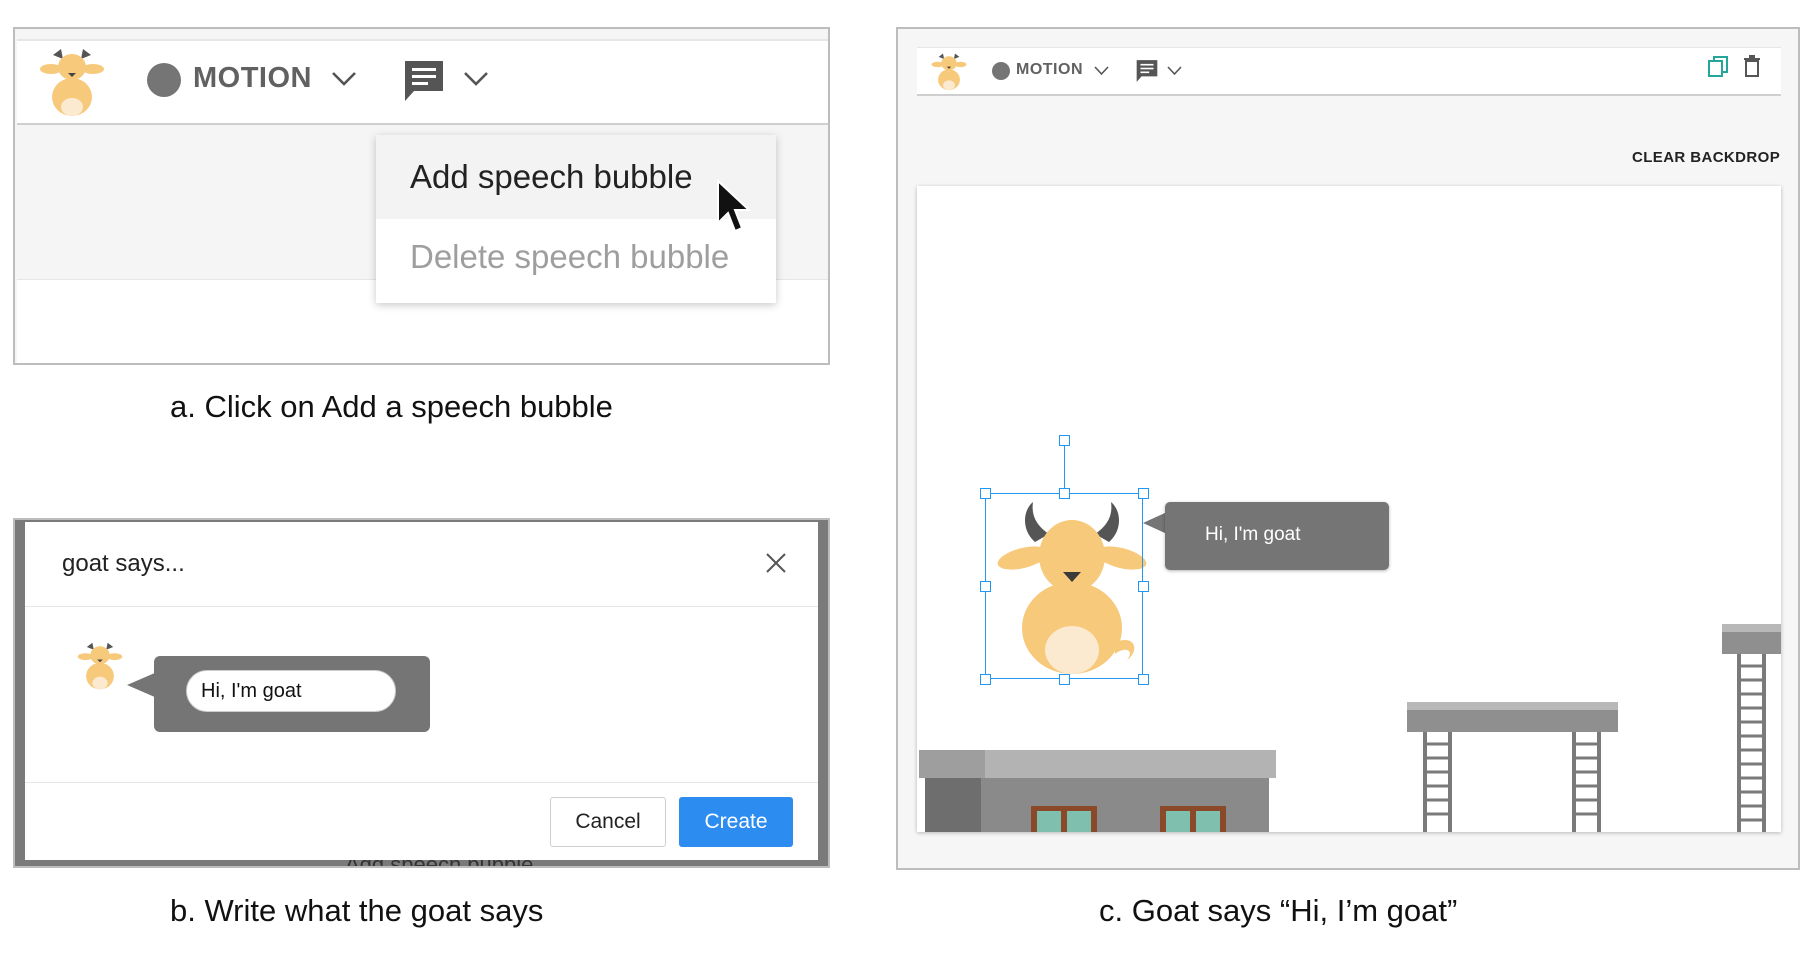 The image size is (1816, 966). What do you see at coordinates (1064, 466) in the screenshot?
I see `rotation-handle-line` at bounding box center [1064, 466].